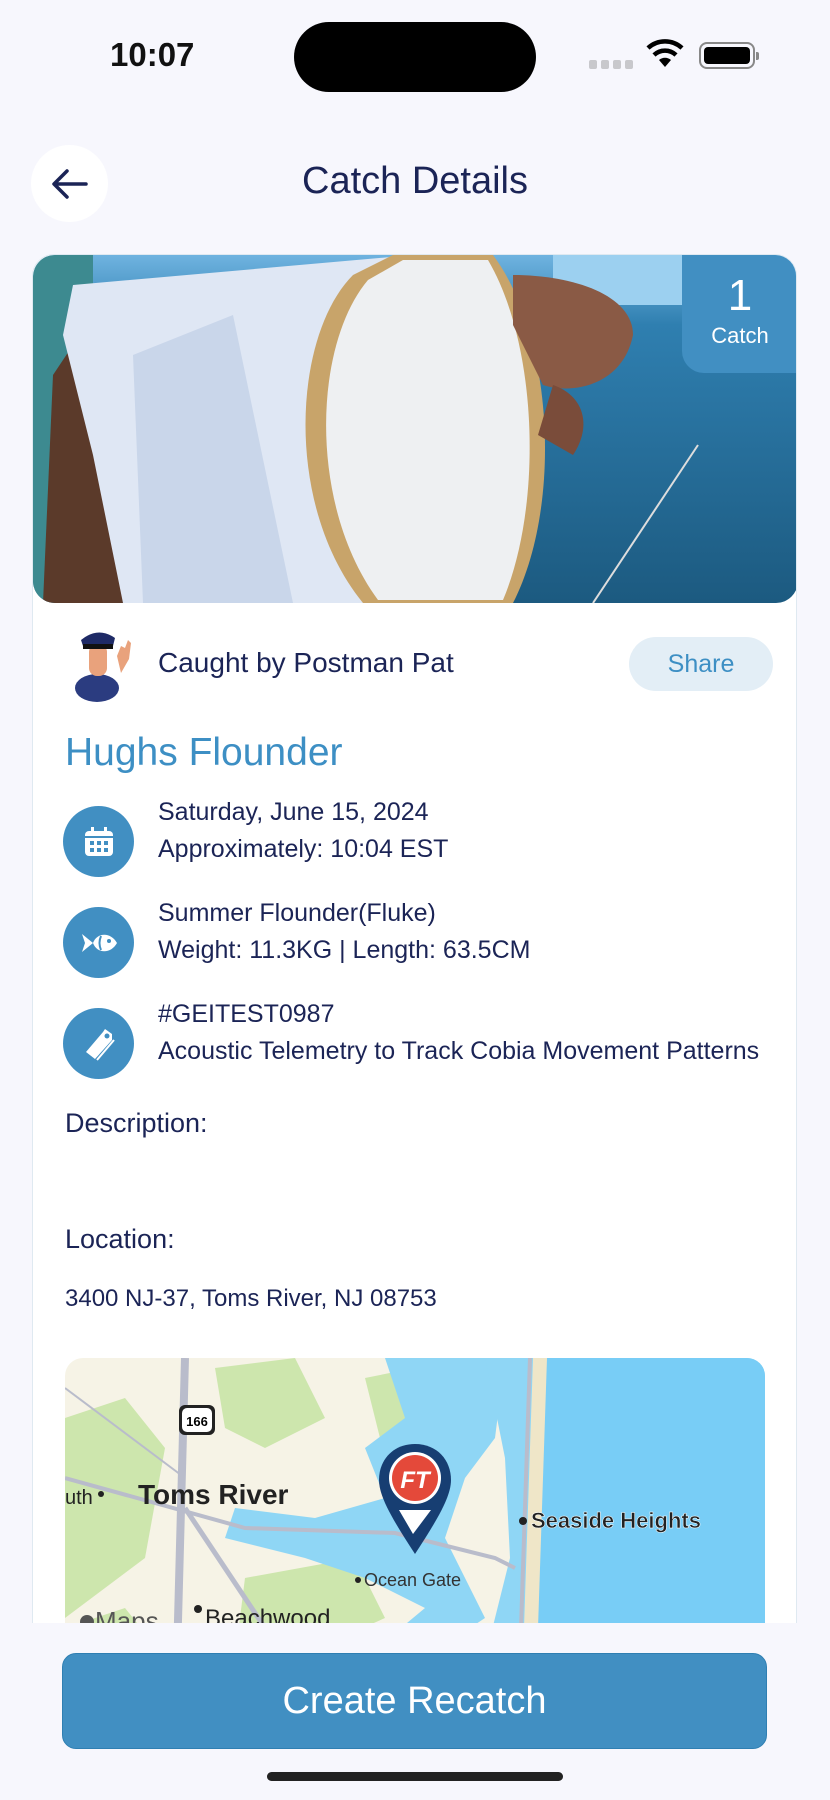  I want to click on wifi-icon, so click(665, 53).